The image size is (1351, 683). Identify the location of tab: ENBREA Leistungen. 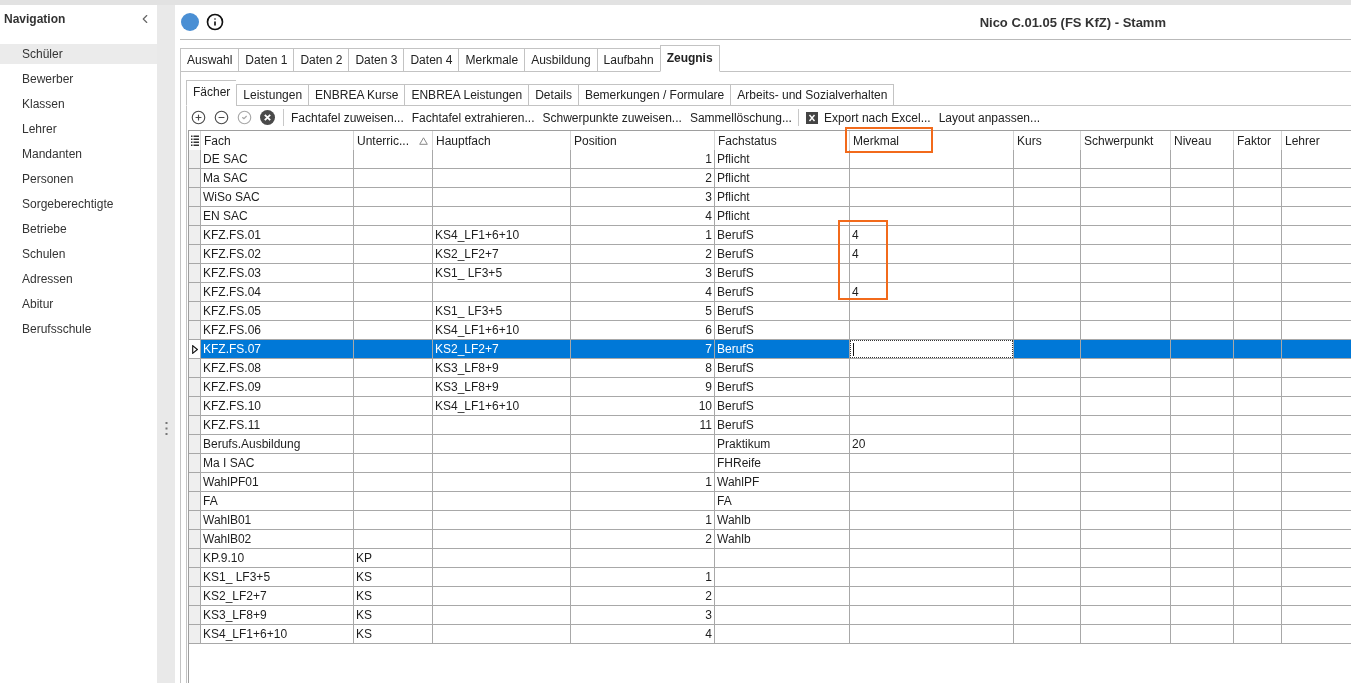
(466, 95).